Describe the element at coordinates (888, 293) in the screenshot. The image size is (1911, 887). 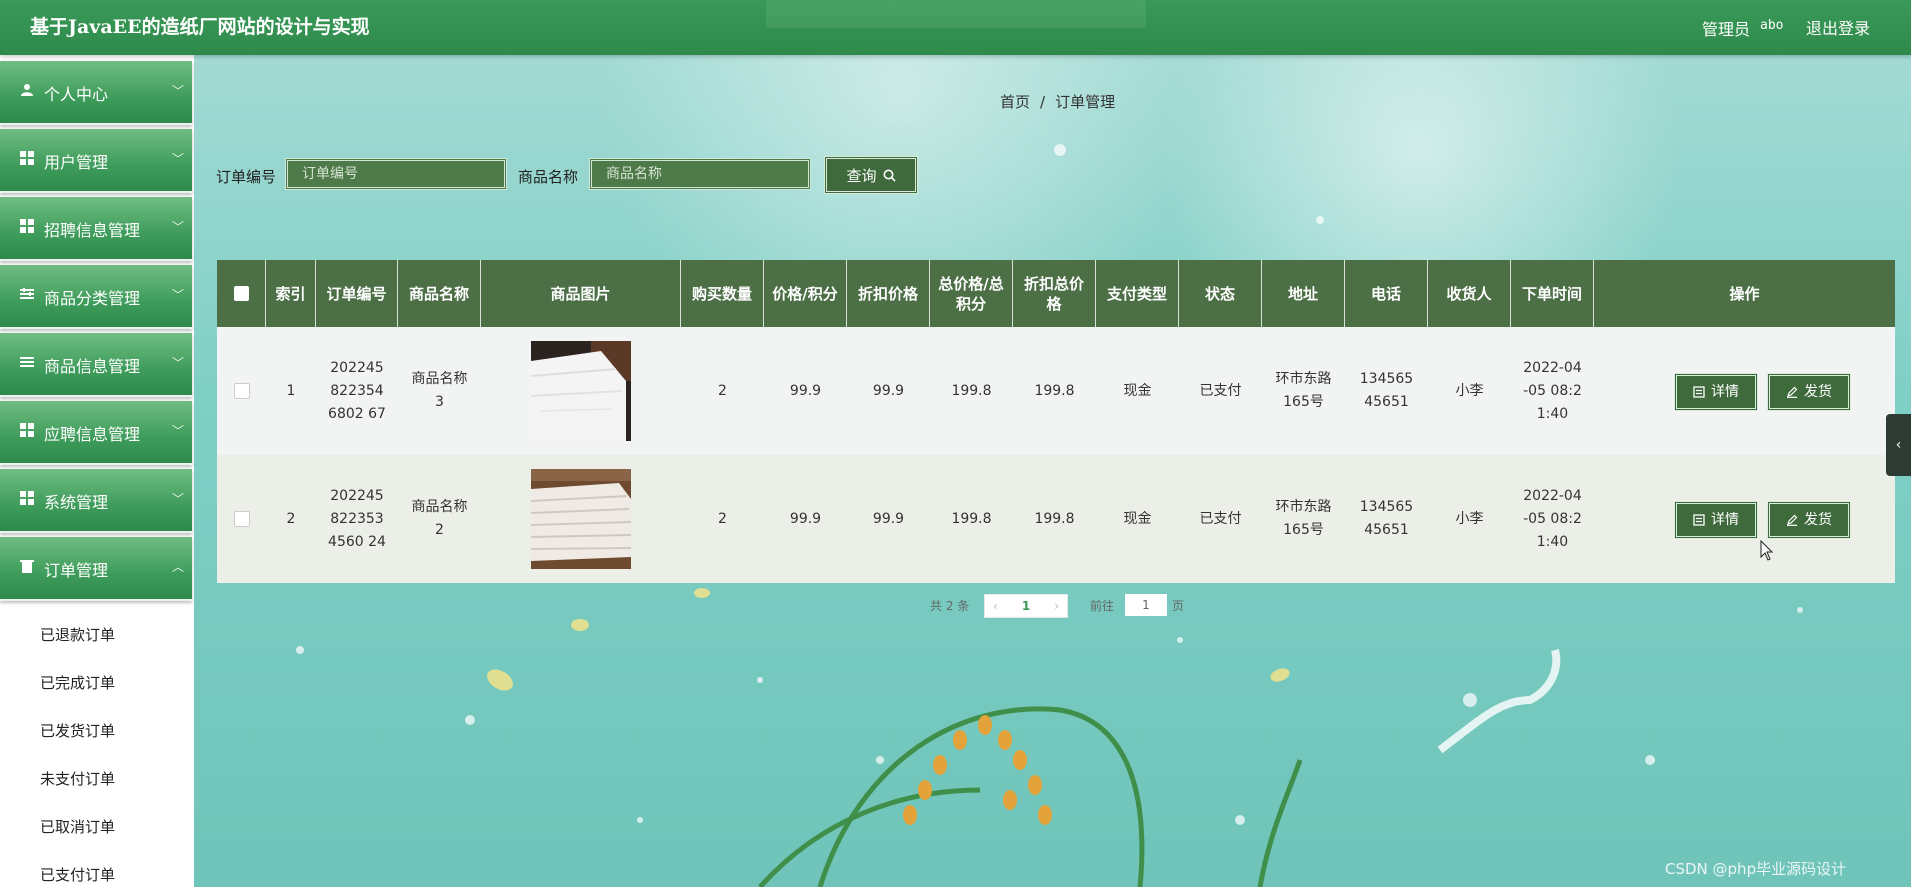
I see `header-discount-price: 折扣价格` at that location.